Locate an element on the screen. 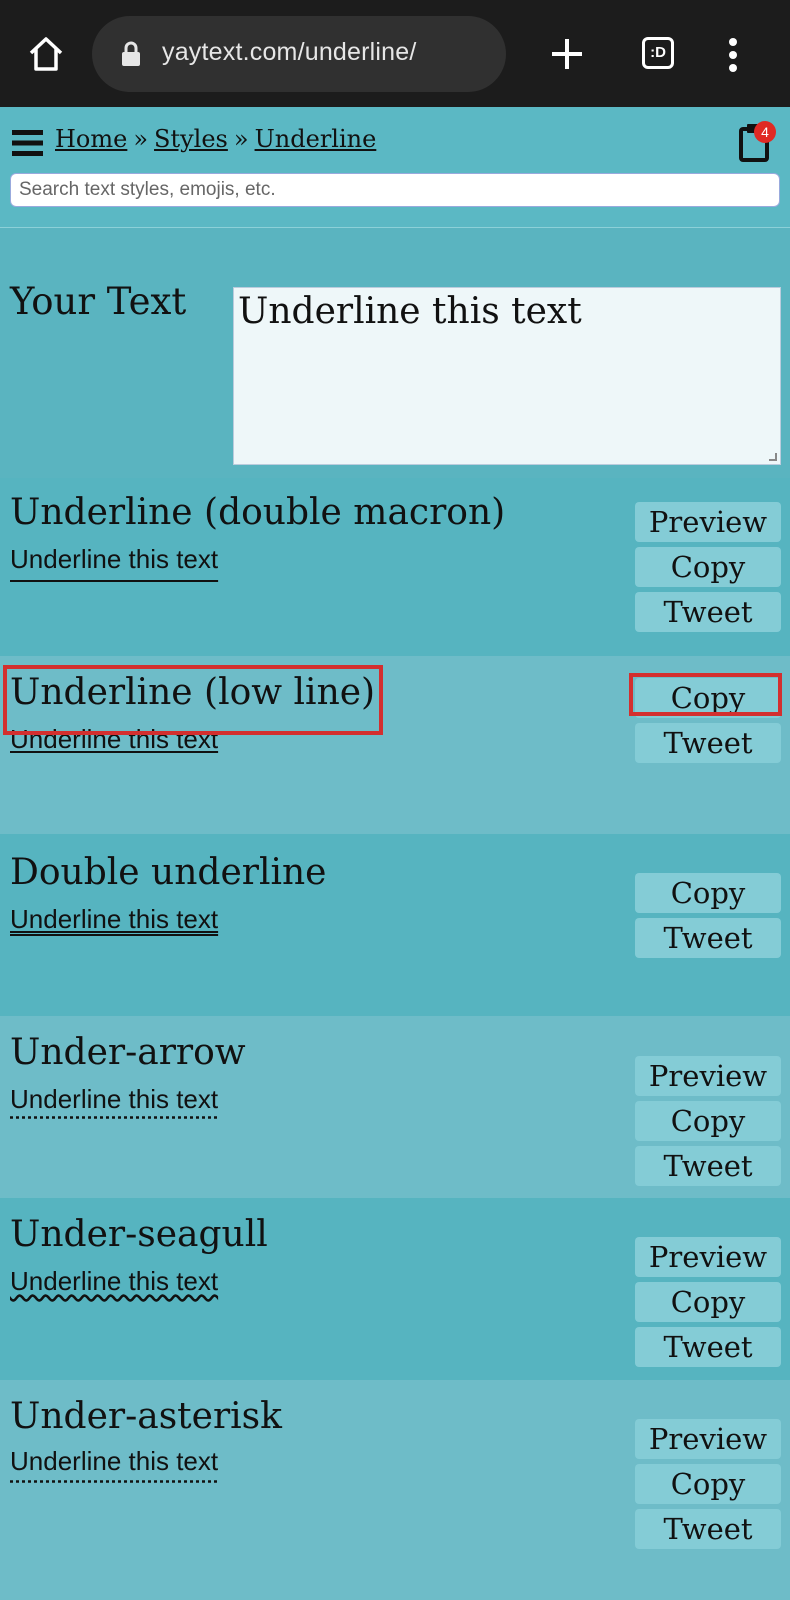 The height and width of the screenshot is (1600, 790). browser-toolbar: yaytext.com/underline/ :D is located at coordinates (395, 53).